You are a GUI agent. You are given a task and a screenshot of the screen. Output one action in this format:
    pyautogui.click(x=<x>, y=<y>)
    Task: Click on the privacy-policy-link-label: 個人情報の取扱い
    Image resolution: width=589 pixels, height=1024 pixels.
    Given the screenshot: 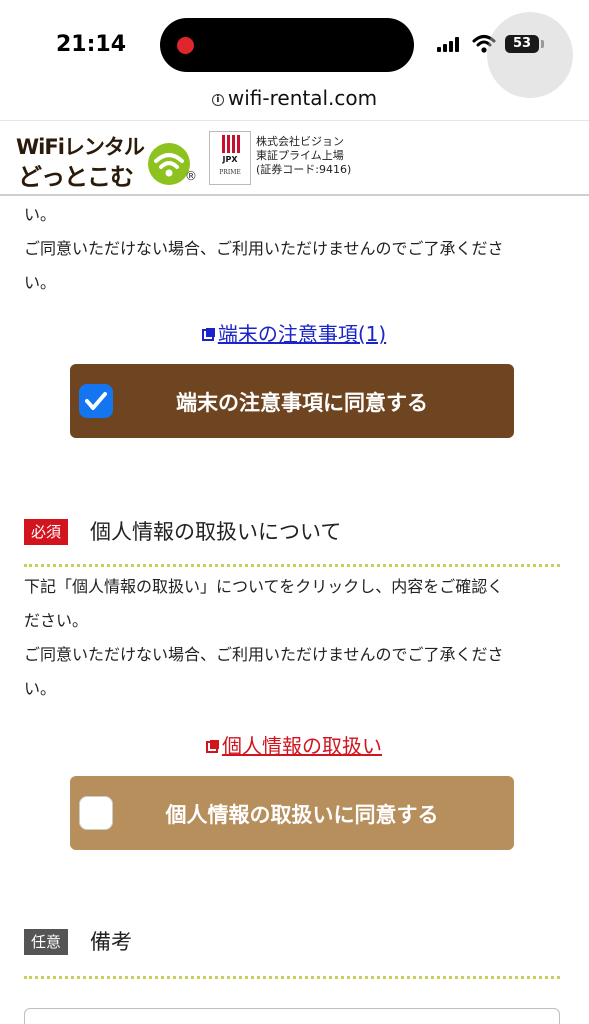 What is the action you would take?
    pyautogui.click(x=302, y=746)
    